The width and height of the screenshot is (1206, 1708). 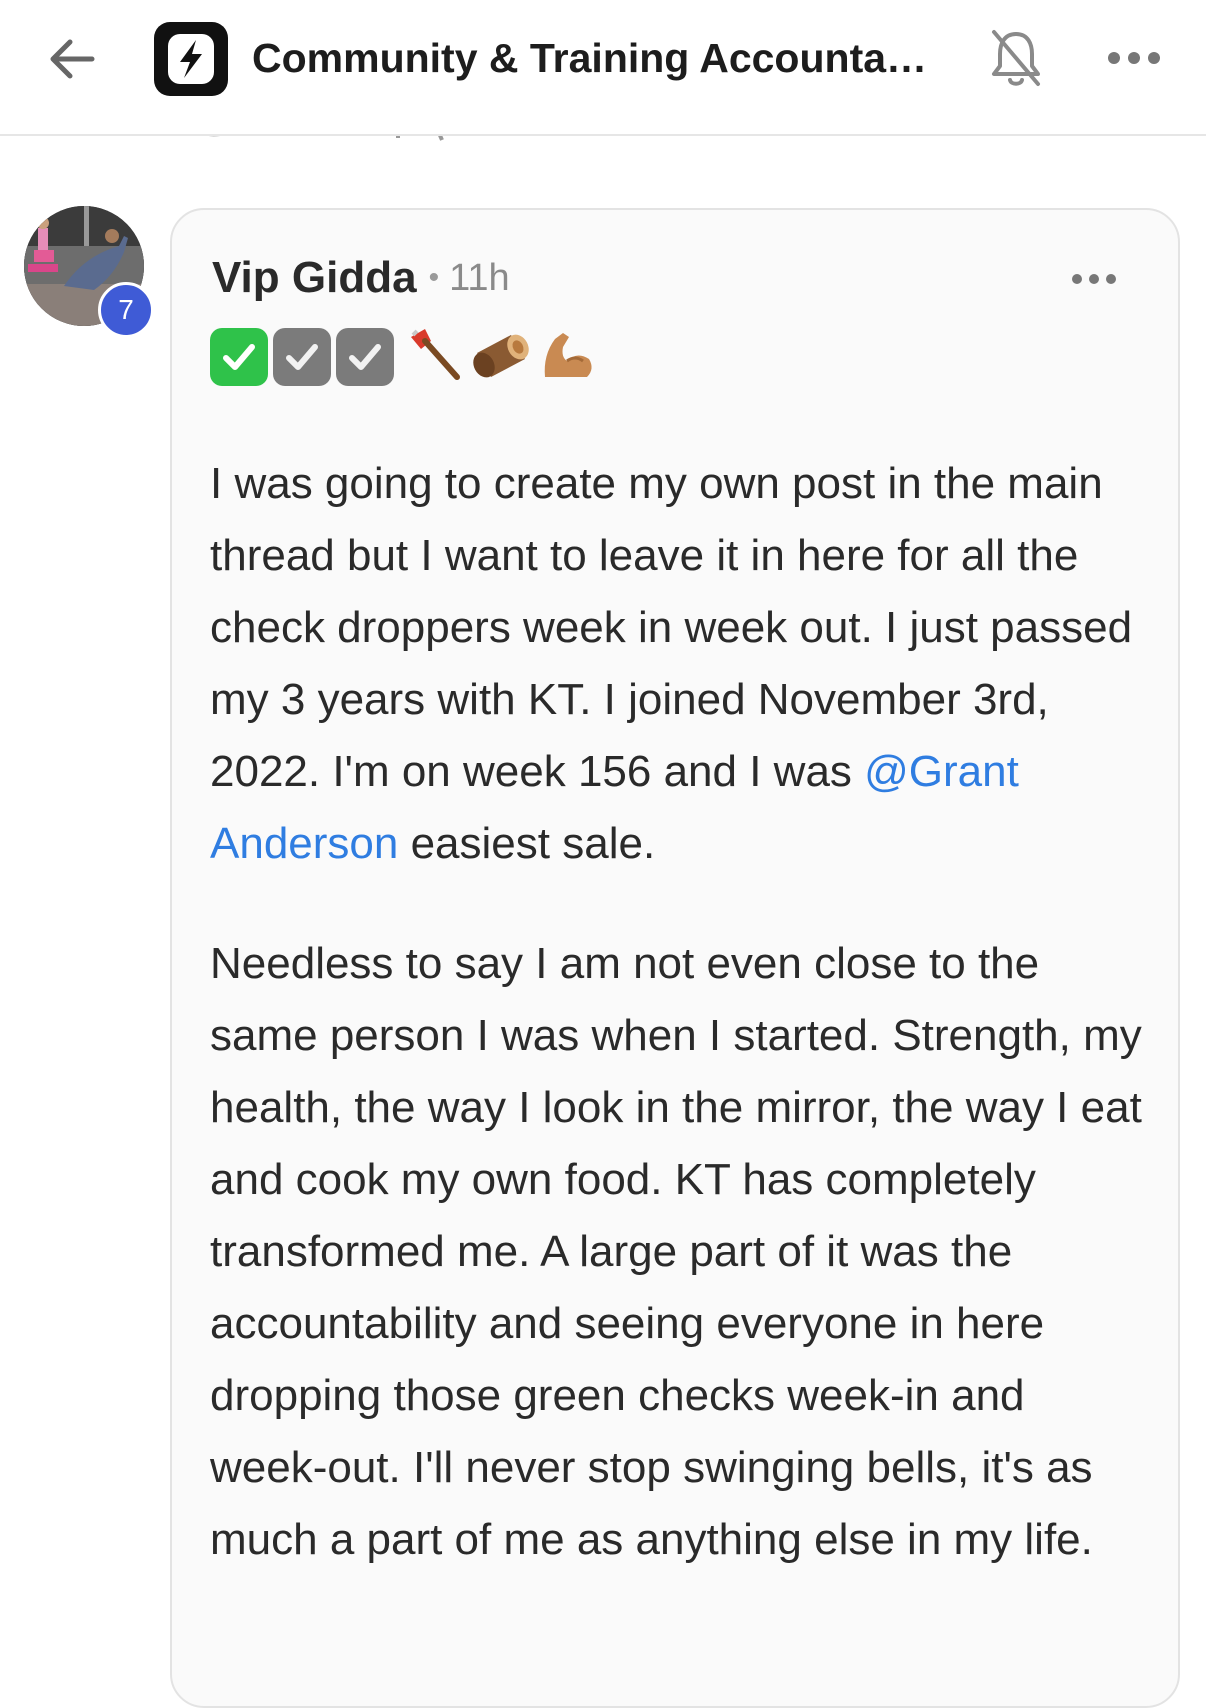 What do you see at coordinates (126, 310) in the screenshot?
I see `level-badge: 7` at bounding box center [126, 310].